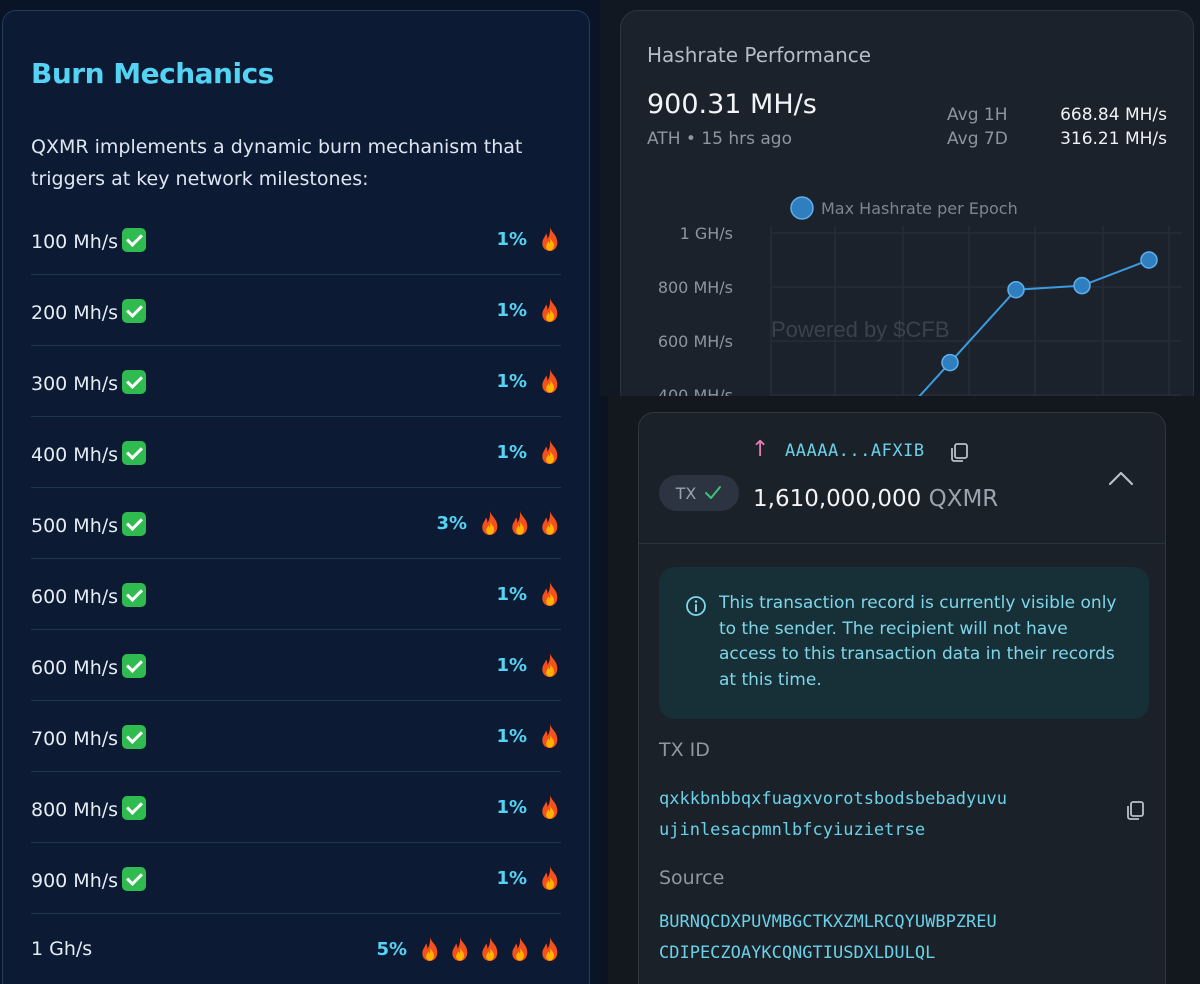 The width and height of the screenshot is (1200, 984). What do you see at coordinates (963, 499) in the screenshot?
I see `tx-amount-unit: QXMR` at bounding box center [963, 499].